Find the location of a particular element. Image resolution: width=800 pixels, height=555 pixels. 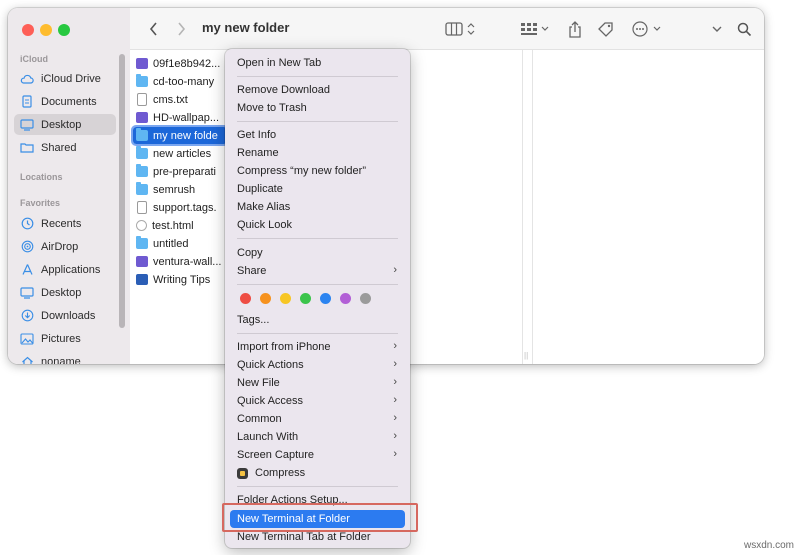

menu-item-move-to-trash: Move to Trash is located at coordinates (317, 108).